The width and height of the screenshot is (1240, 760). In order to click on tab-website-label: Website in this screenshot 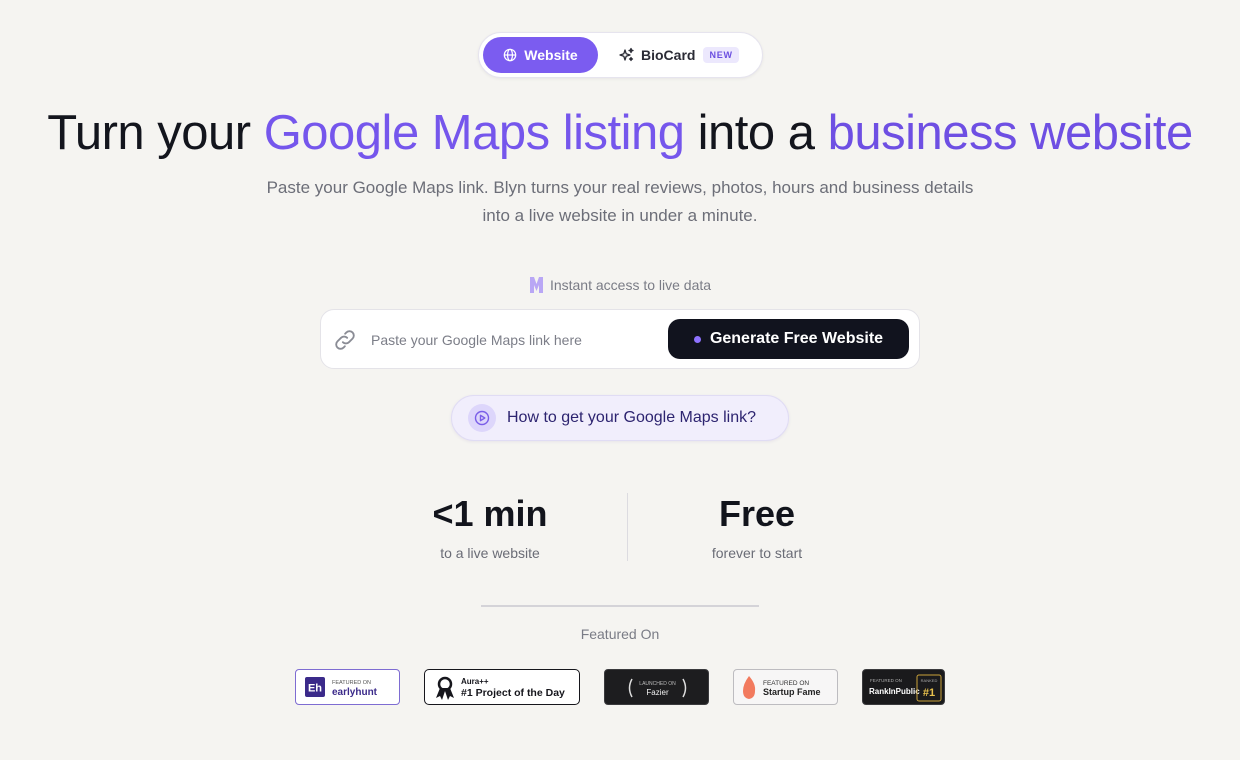, I will do `click(551, 55)`.